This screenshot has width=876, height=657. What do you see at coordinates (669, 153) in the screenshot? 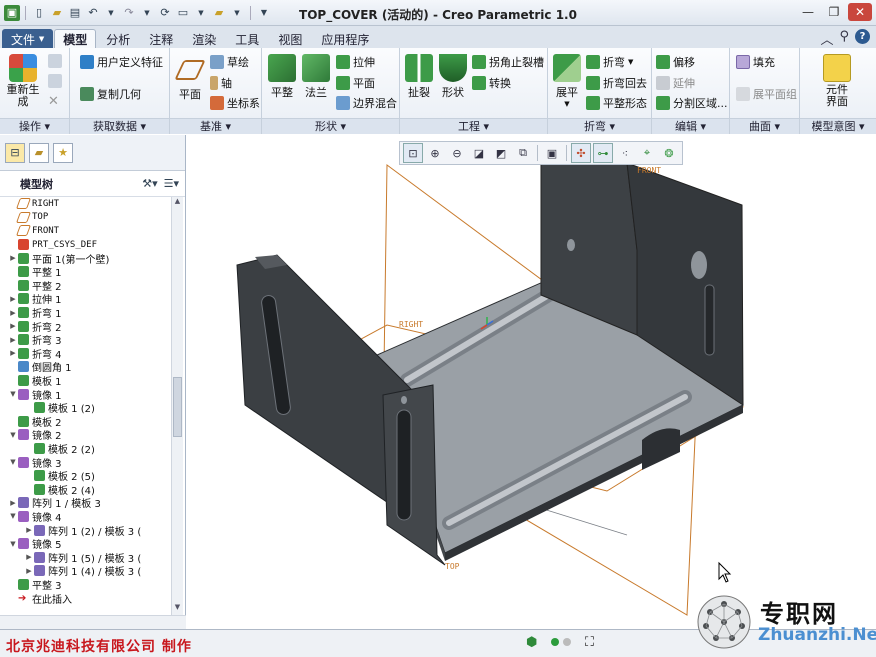
I see `spin-center-icon: ❂` at bounding box center [669, 153].